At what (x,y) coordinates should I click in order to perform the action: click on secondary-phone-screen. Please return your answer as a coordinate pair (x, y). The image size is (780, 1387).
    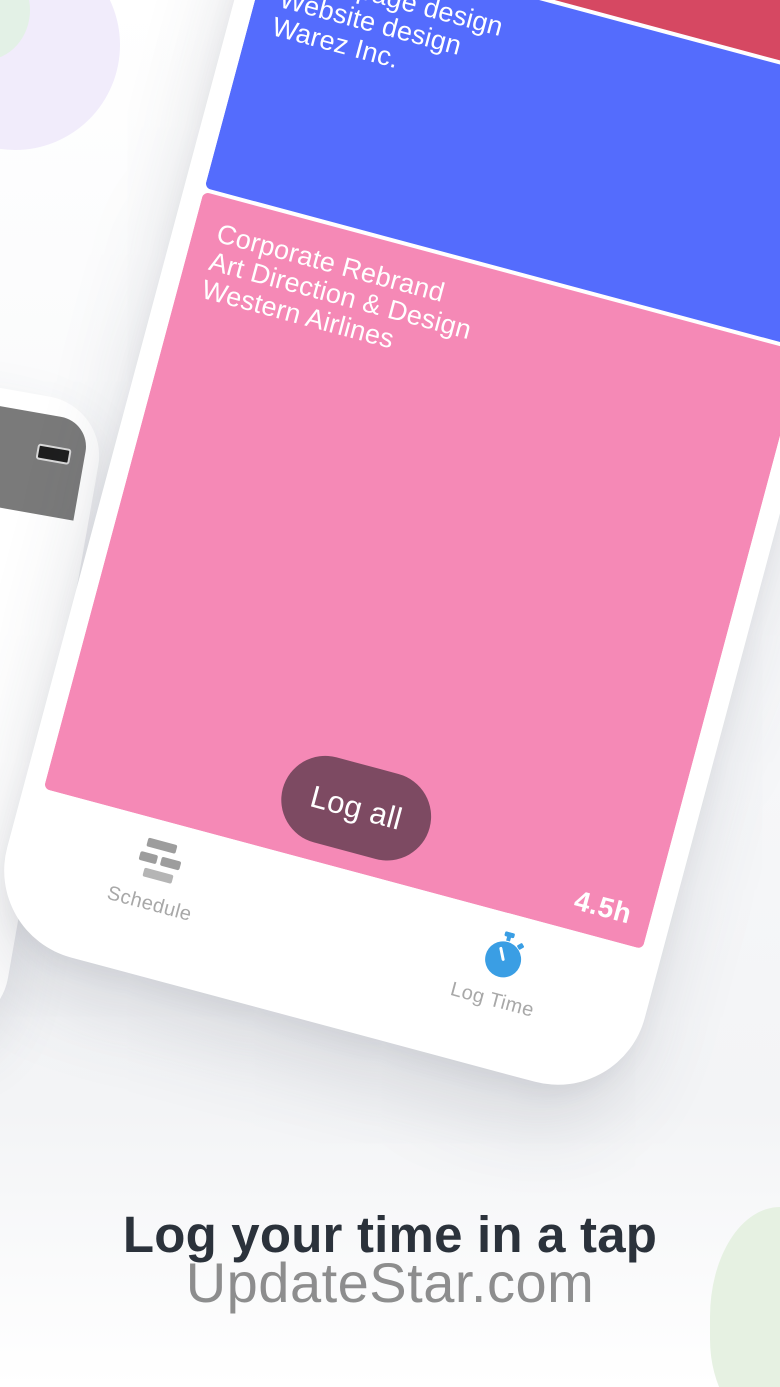
    Looking at the image, I should click on (45, 460).